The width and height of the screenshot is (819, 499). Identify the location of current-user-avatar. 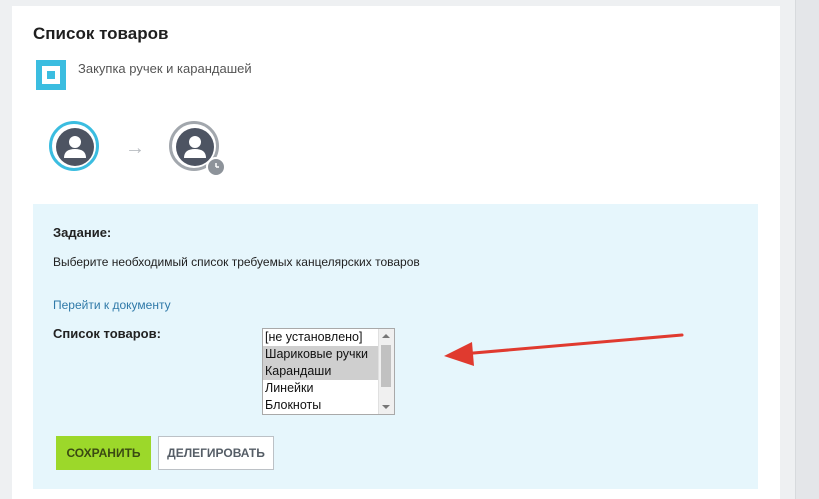
(74, 146).